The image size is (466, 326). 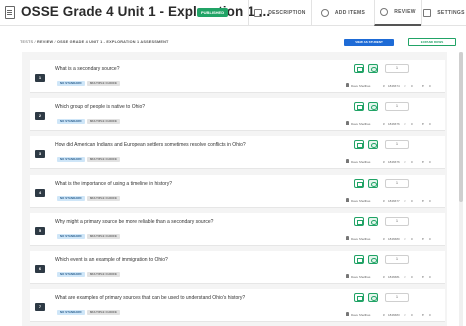 What do you see at coordinates (40, 231) in the screenshot?
I see `question-number: 5` at bounding box center [40, 231].